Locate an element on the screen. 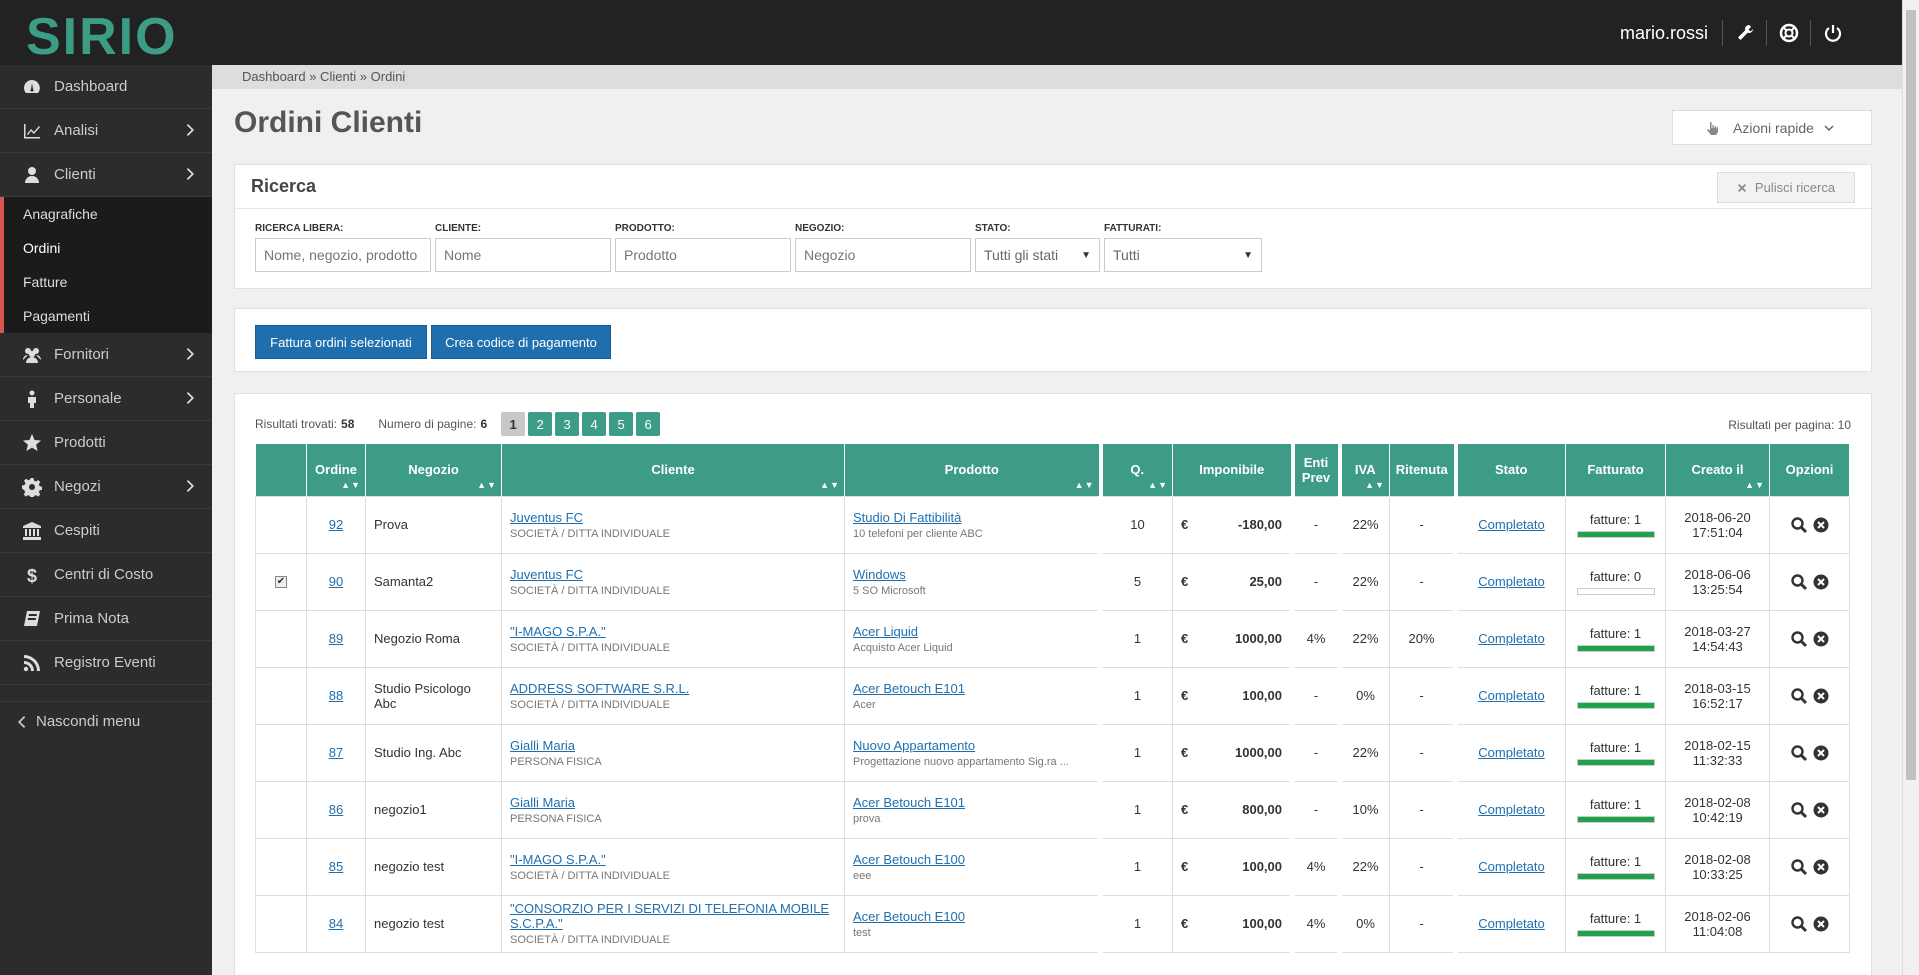 This screenshot has height=975, width=1919. page-button: 4 is located at coordinates (594, 424).